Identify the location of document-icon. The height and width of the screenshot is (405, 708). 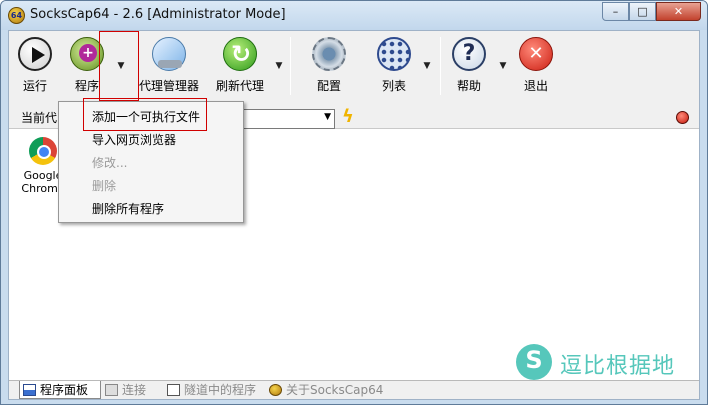
(173, 390).